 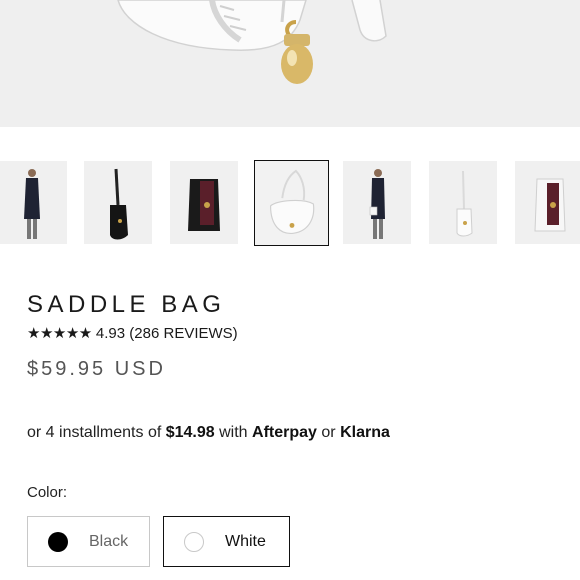 What do you see at coordinates (183, 333) in the screenshot?
I see `review-count: (286 REVIEWS)` at bounding box center [183, 333].